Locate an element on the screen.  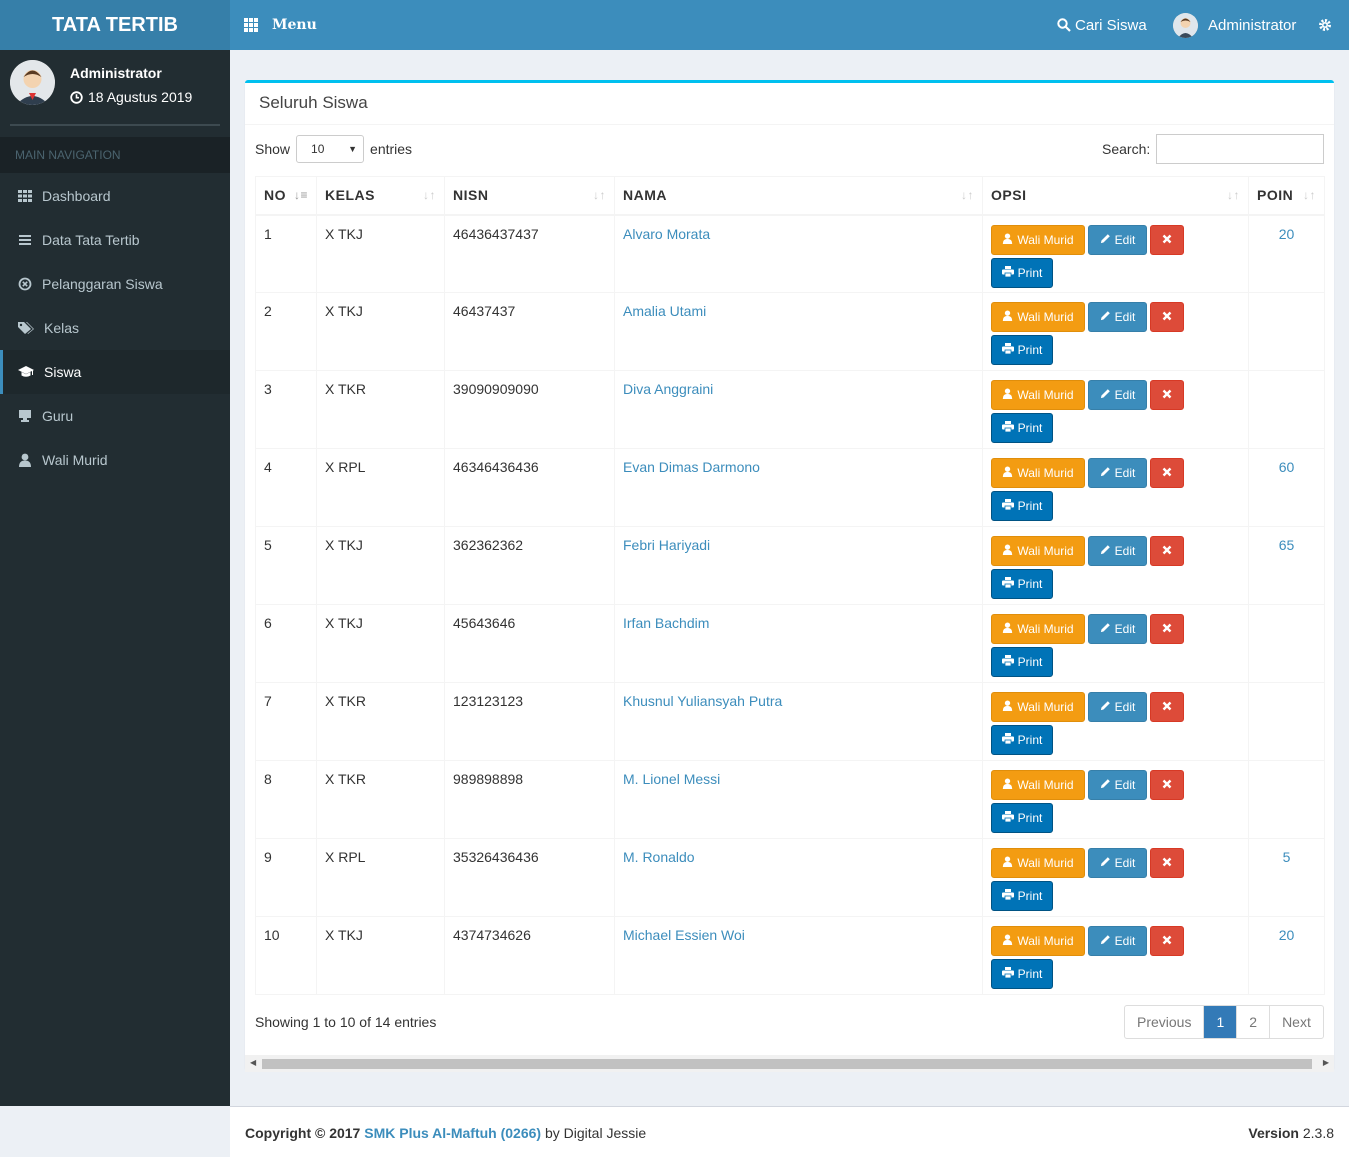
version-label: Version is located at coordinates (1273, 1133).